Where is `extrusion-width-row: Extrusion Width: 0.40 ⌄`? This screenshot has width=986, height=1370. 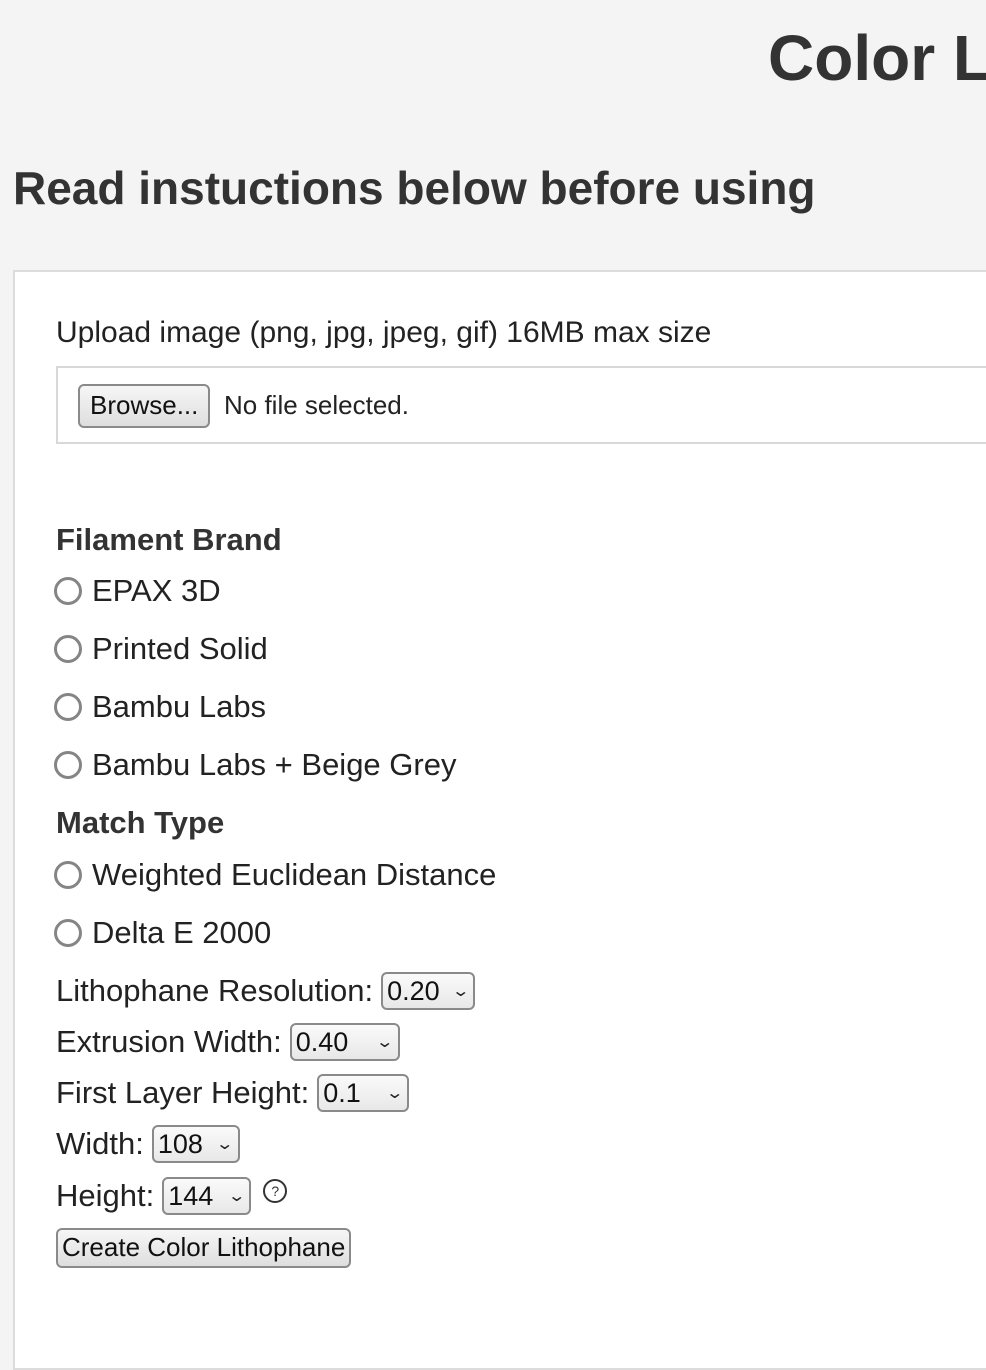
extrusion-width-row: Extrusion Width: 0.40 ⌄ is located at coordinates (228, 1042).